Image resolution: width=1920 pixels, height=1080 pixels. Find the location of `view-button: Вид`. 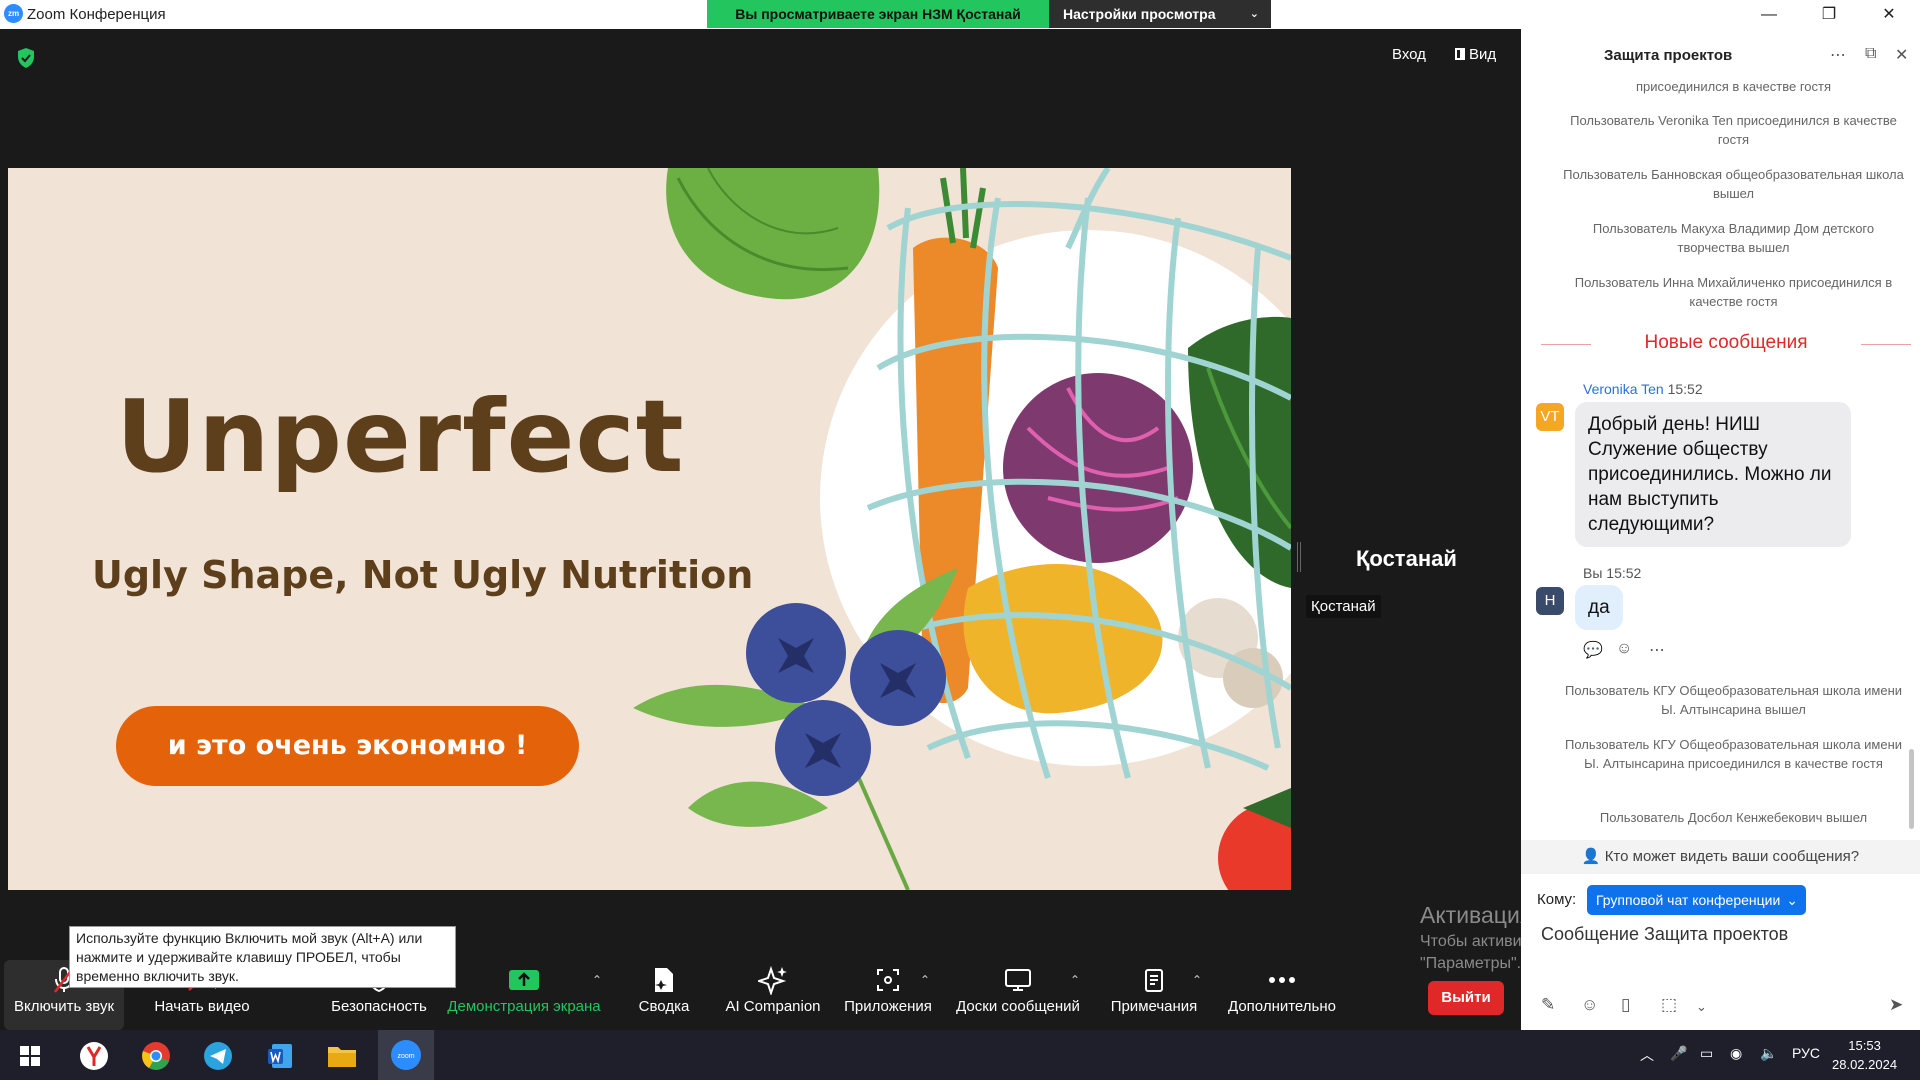

view-button: Вид is located at coordinates (1475, 54).